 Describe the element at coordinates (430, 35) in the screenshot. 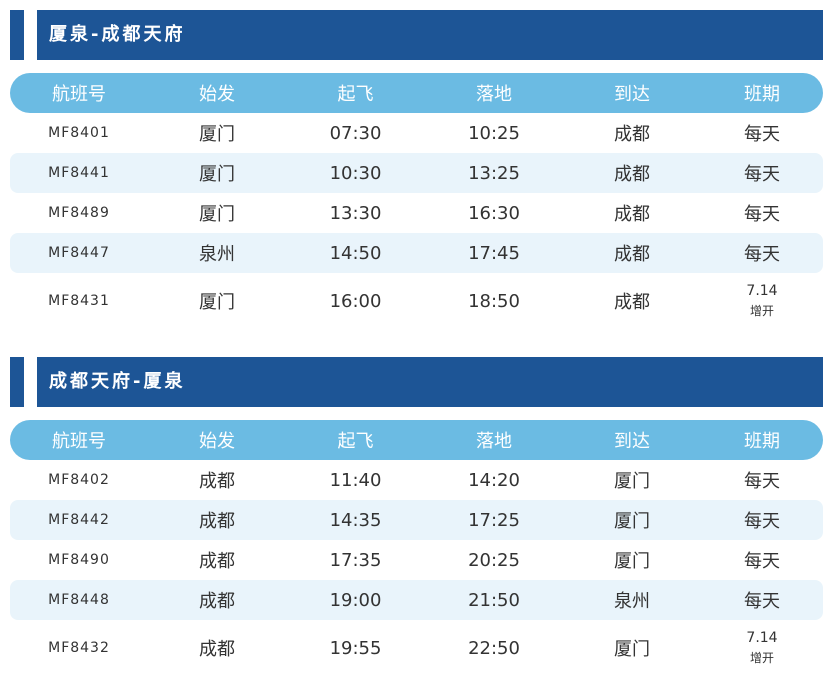

I see `section-title: 厦泉-成都天府` at that location.